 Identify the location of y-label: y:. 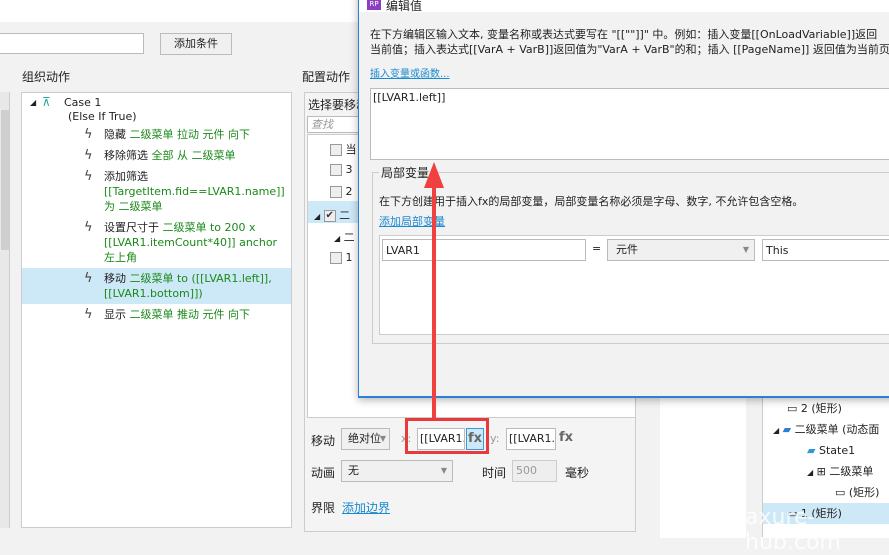
(495, 438).